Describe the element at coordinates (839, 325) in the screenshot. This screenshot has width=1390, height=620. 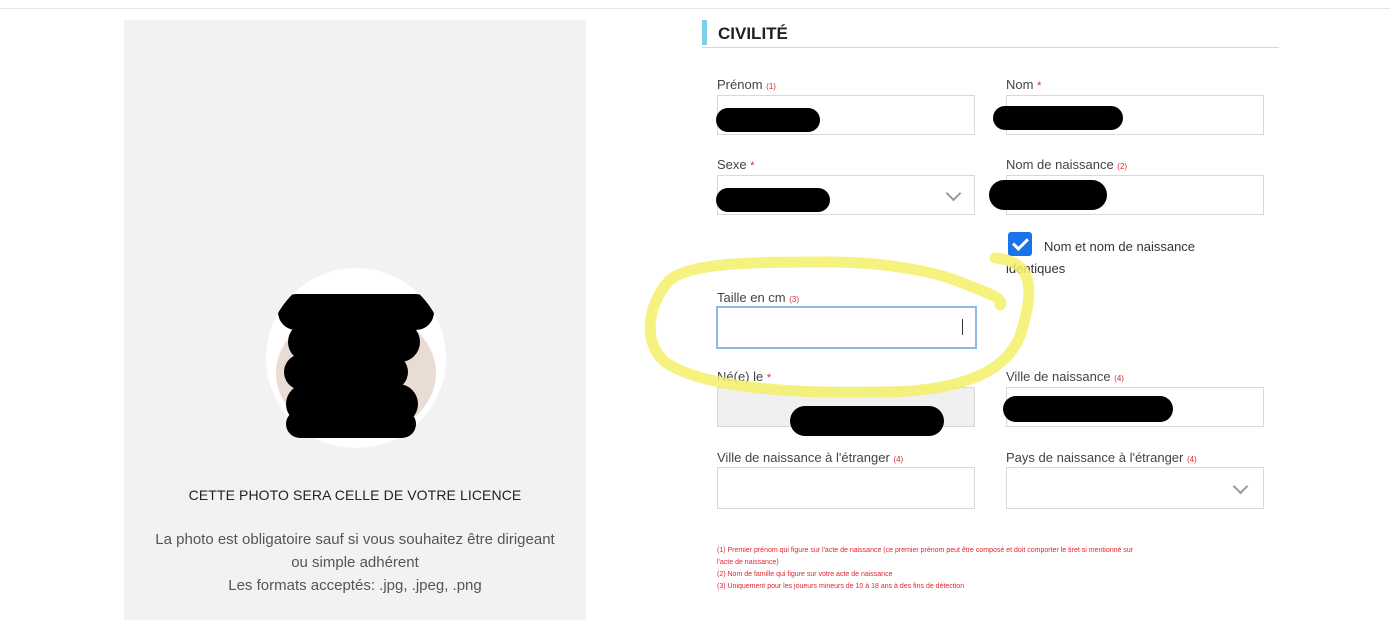
I see `highlight-annotation` at that location.